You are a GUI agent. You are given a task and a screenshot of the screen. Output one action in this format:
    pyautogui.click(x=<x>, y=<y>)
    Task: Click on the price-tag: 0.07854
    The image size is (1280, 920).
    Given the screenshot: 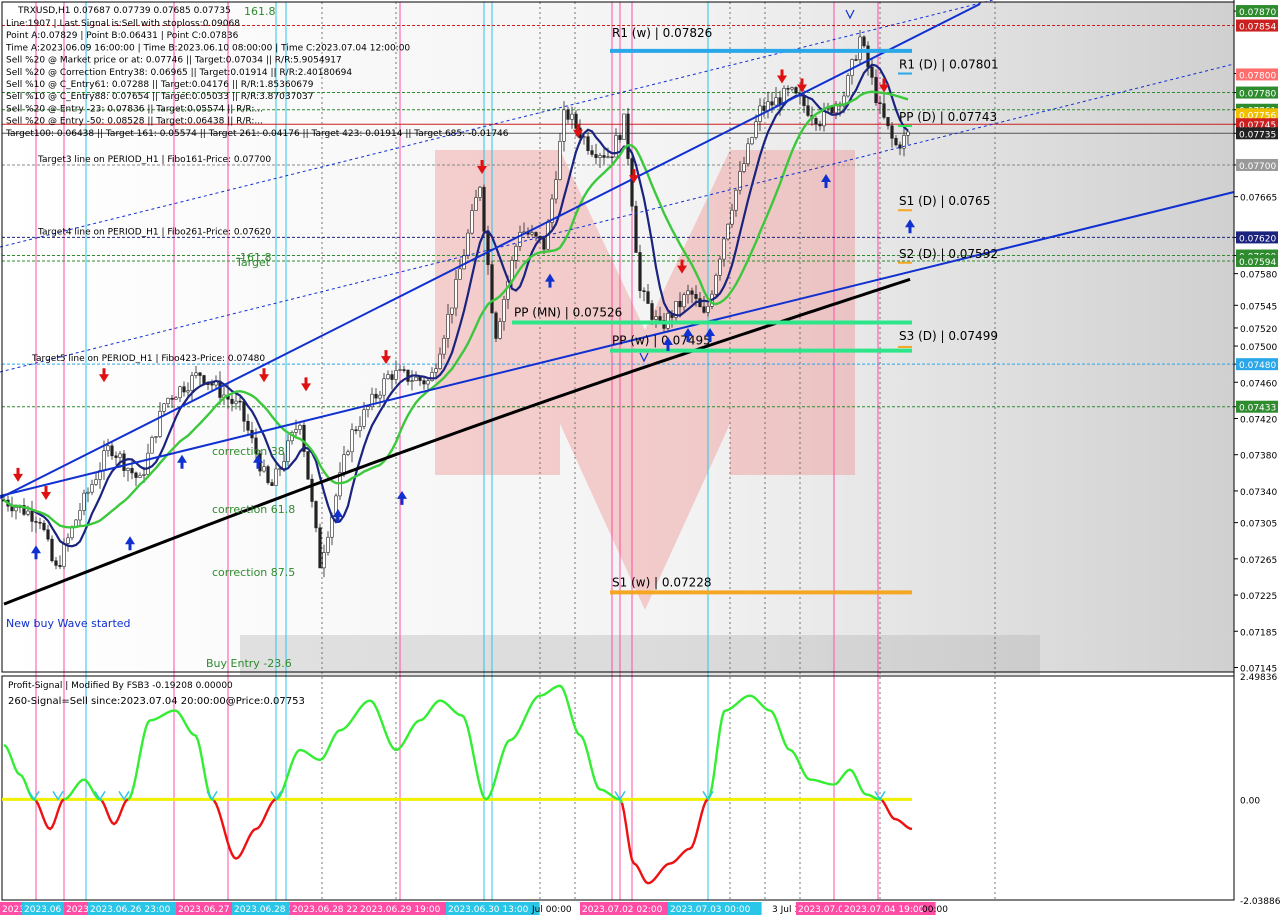 What is the action you would take?
    pyautogui.click(x=1257, y=26)
    